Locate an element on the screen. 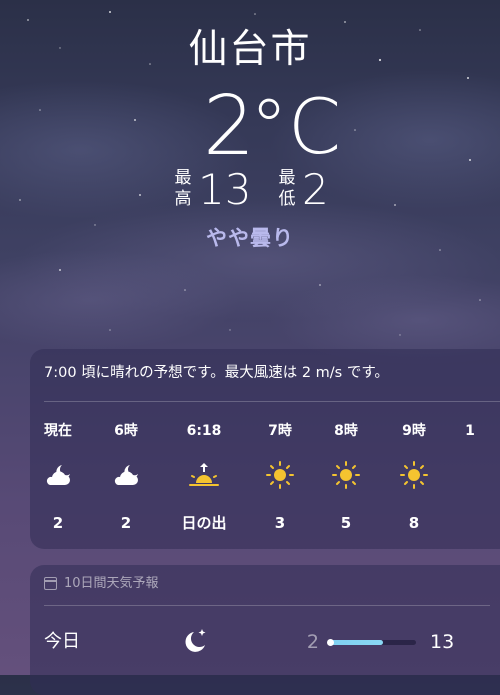 This screenshot has width=500, height=695. calendar-icon is located at coordinates (50, 583).